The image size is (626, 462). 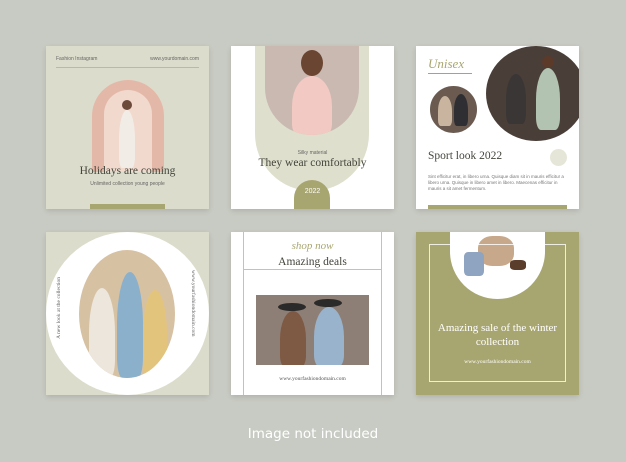 What do you see at coordinates (127, 171) in the screenshot?
I see `post-title: Holidays are coming` at bounding box center [127, 171].